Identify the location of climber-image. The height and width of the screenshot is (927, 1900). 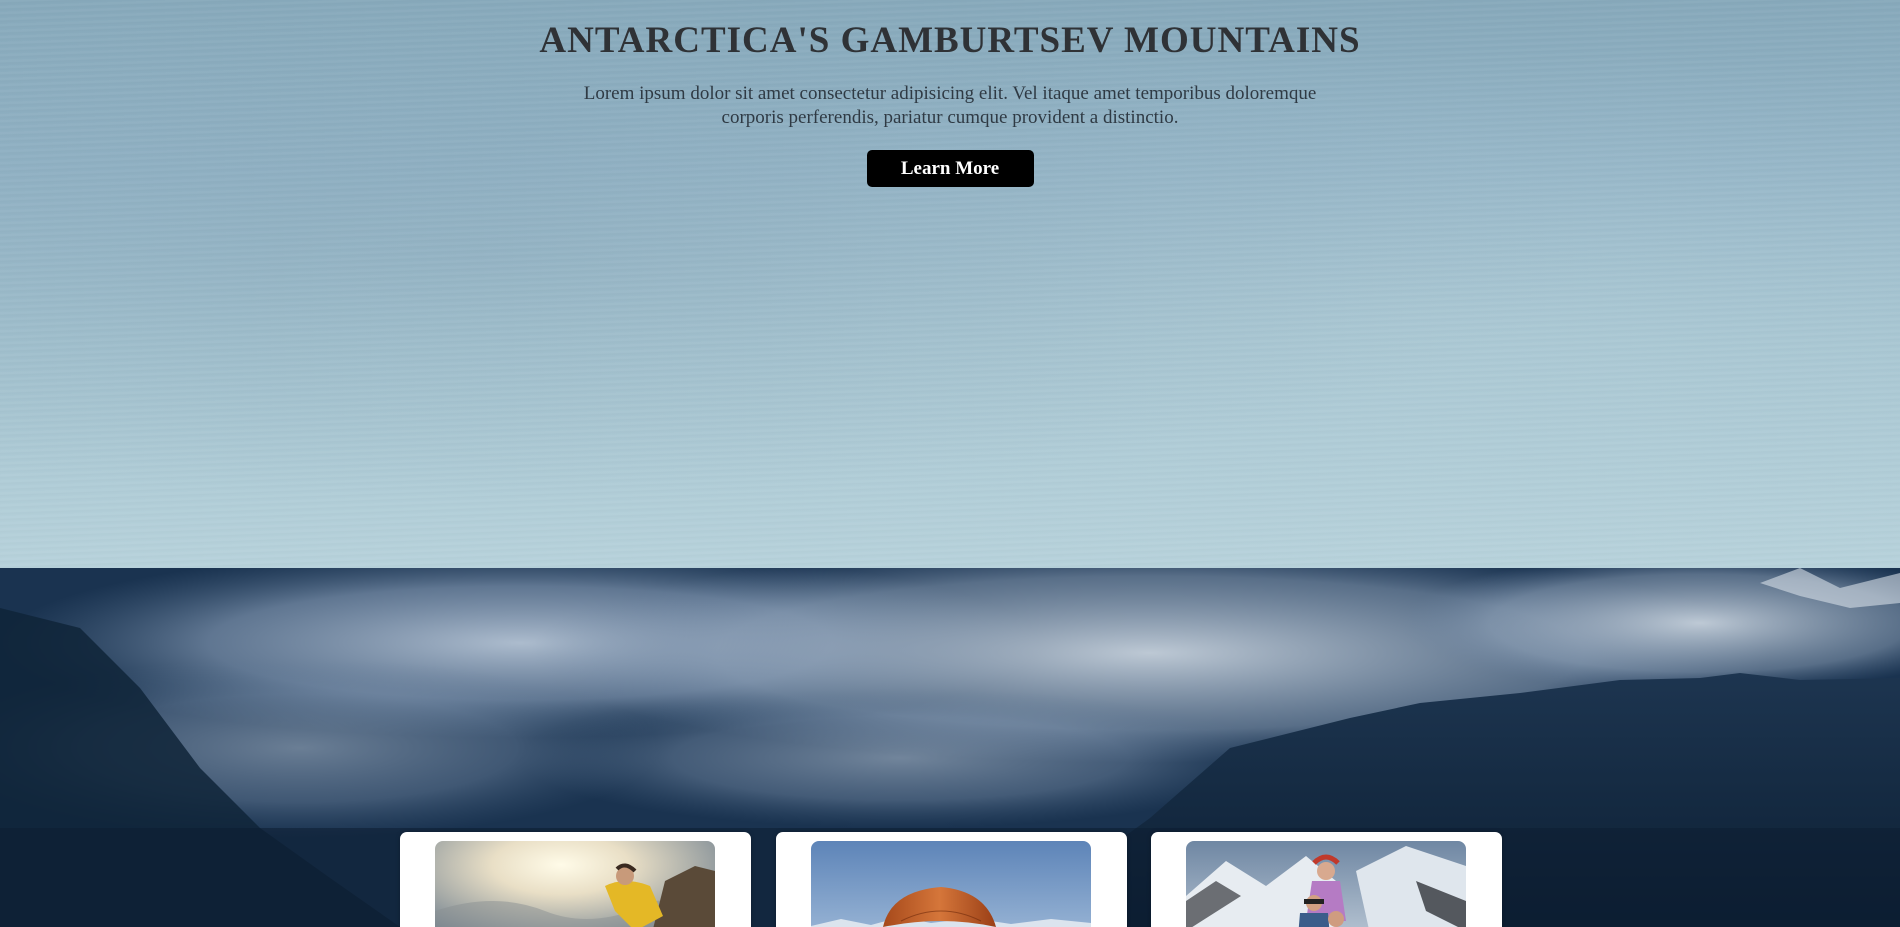
(575, 884).